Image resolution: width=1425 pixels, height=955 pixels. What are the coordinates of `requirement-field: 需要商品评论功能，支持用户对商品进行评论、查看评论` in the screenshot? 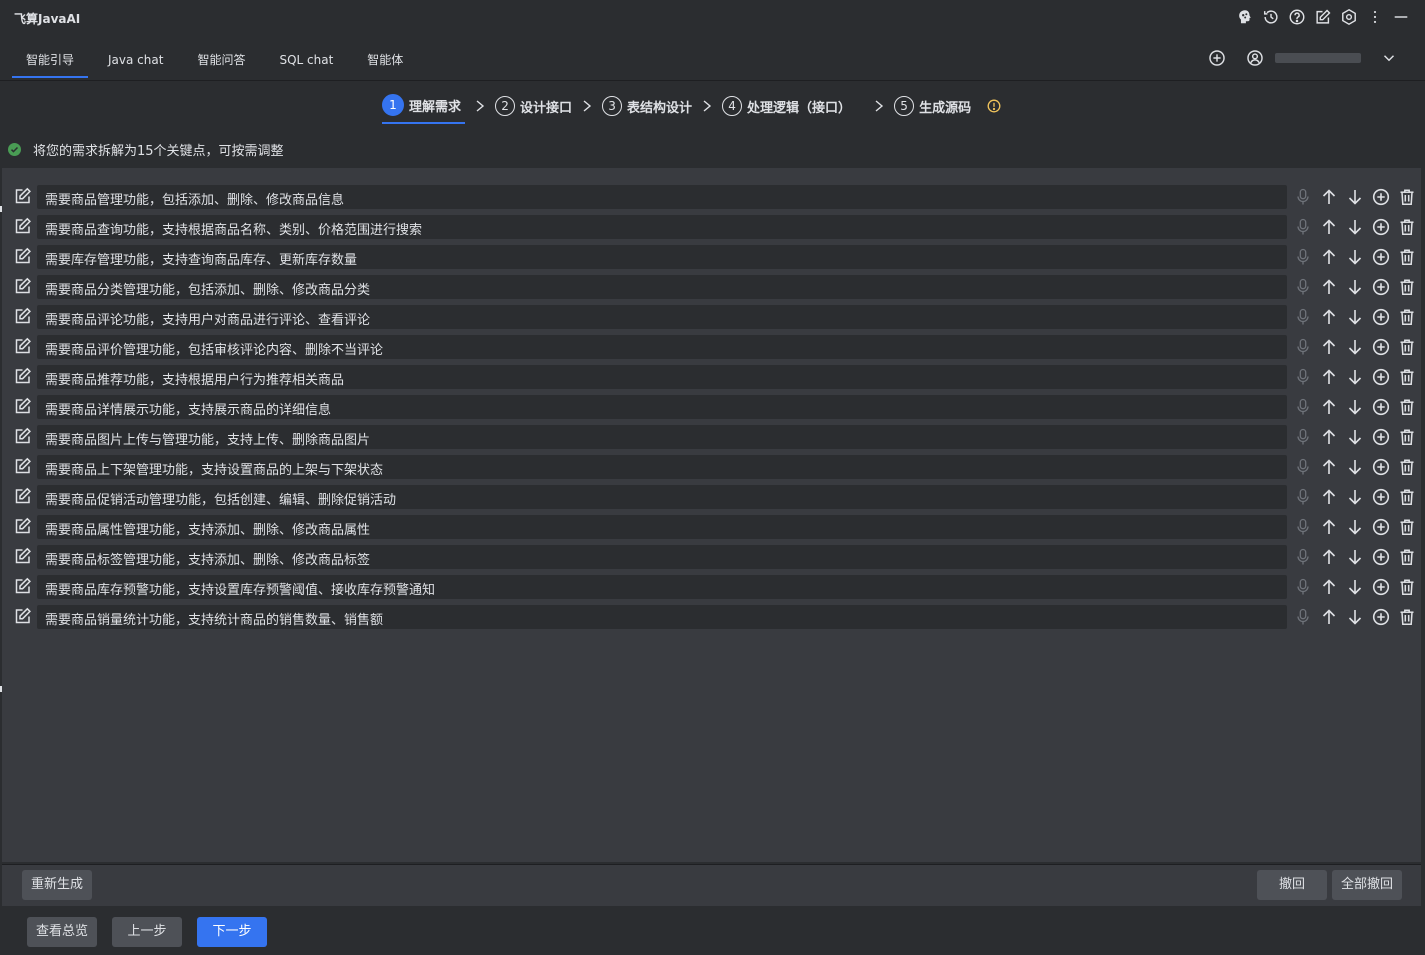 It's located at (662, 317).